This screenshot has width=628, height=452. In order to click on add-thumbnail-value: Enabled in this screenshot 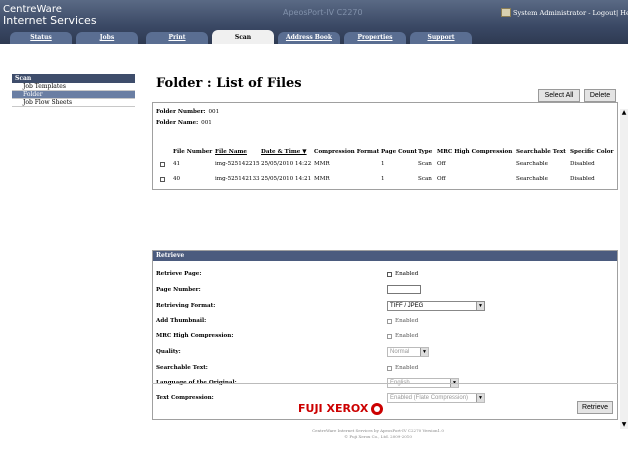, I will do `click(407, 321)`.